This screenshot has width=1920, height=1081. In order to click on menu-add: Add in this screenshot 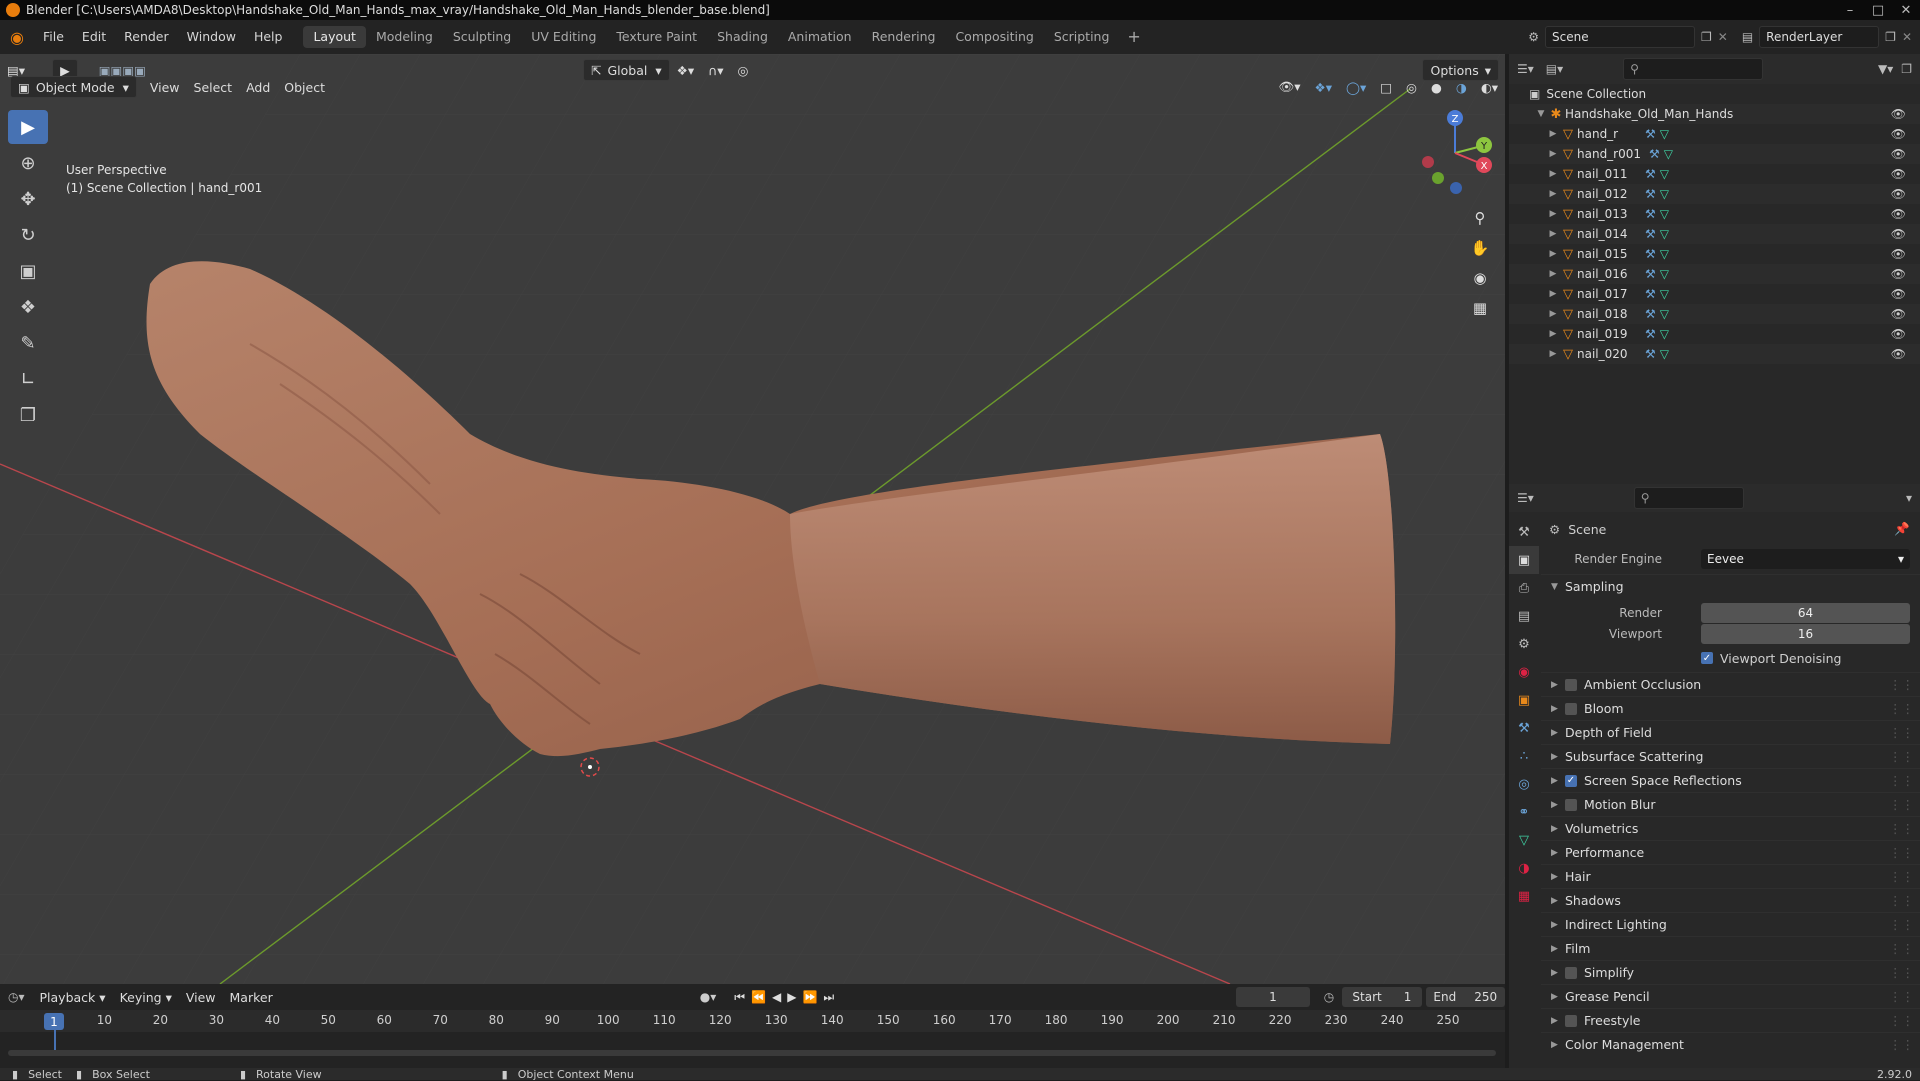, I will do `click(258, 87)`.